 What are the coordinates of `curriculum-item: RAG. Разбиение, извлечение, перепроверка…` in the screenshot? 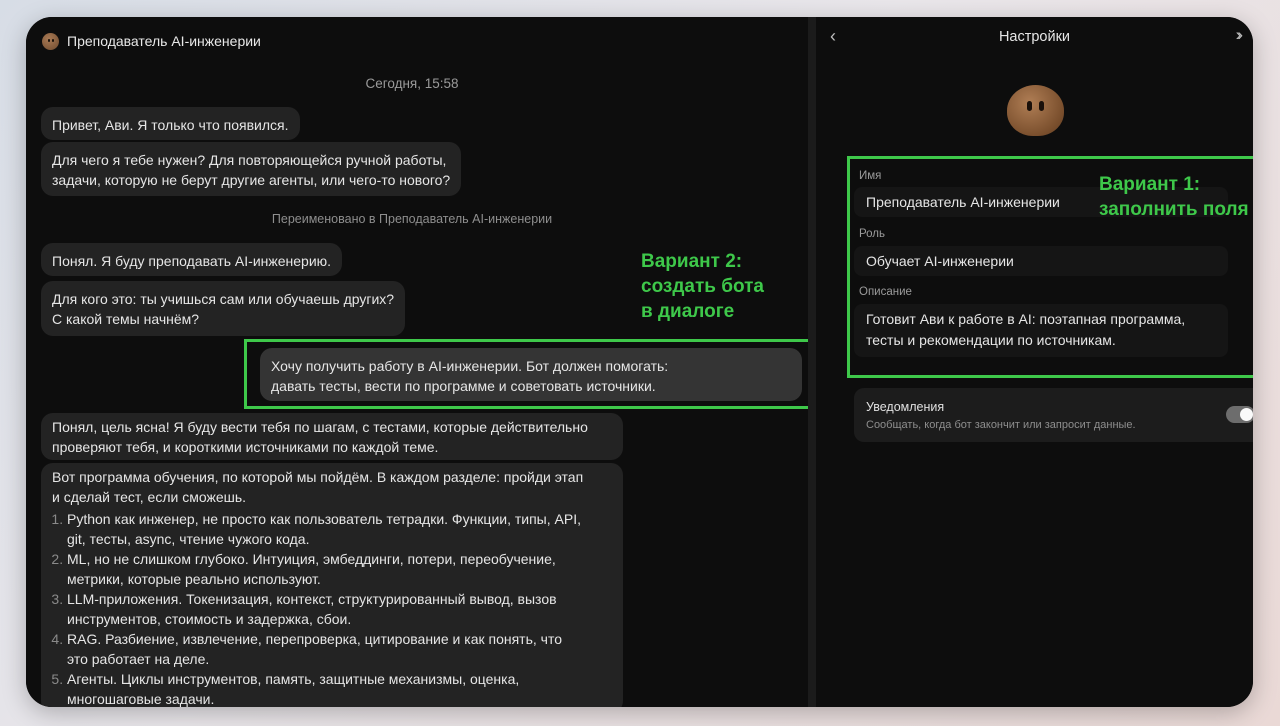 It's located at (339, 649).